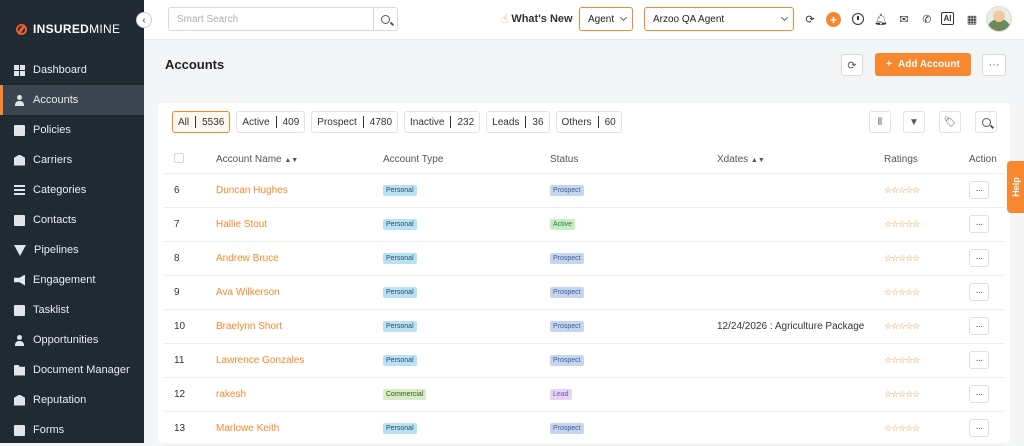  Describe the element at coordinates (584, 394) in the screenshot. I see `table-row: 12 rakesh Commercial Lead ☆☆☆☆☆ ···` at that location.